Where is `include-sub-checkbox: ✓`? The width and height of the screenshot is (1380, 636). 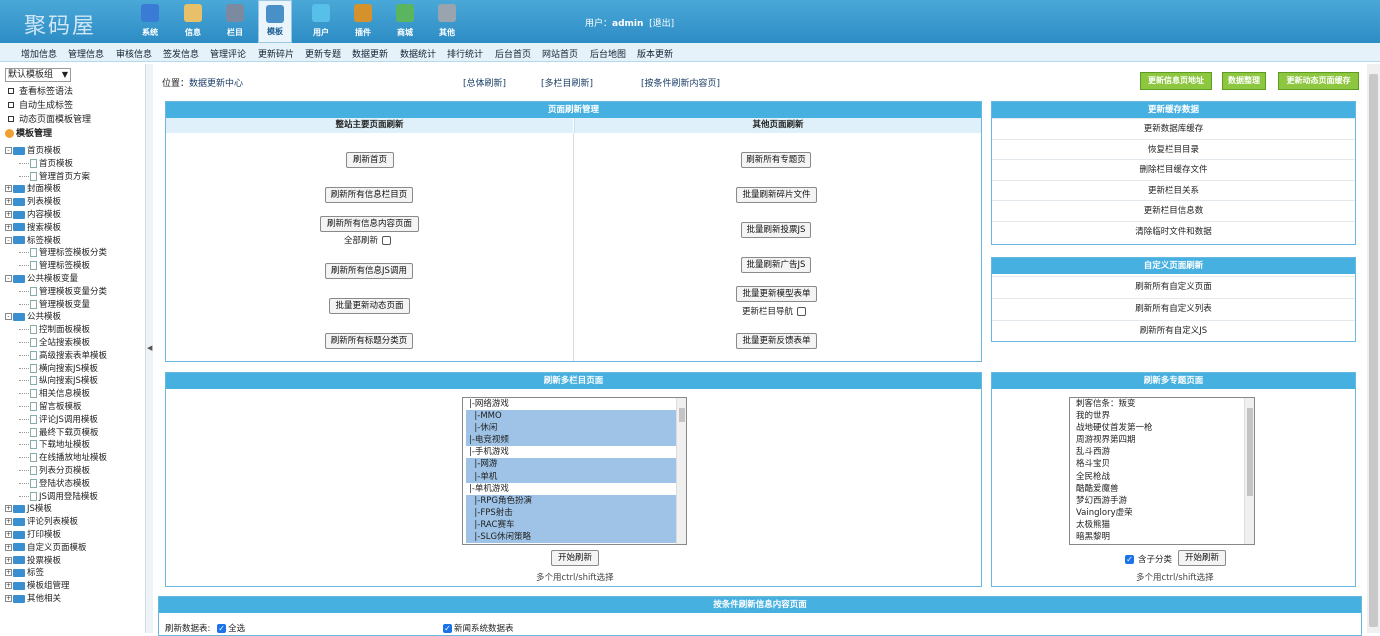 include-sub-checkbox: ✓ is located at coordinates (1129, 559).